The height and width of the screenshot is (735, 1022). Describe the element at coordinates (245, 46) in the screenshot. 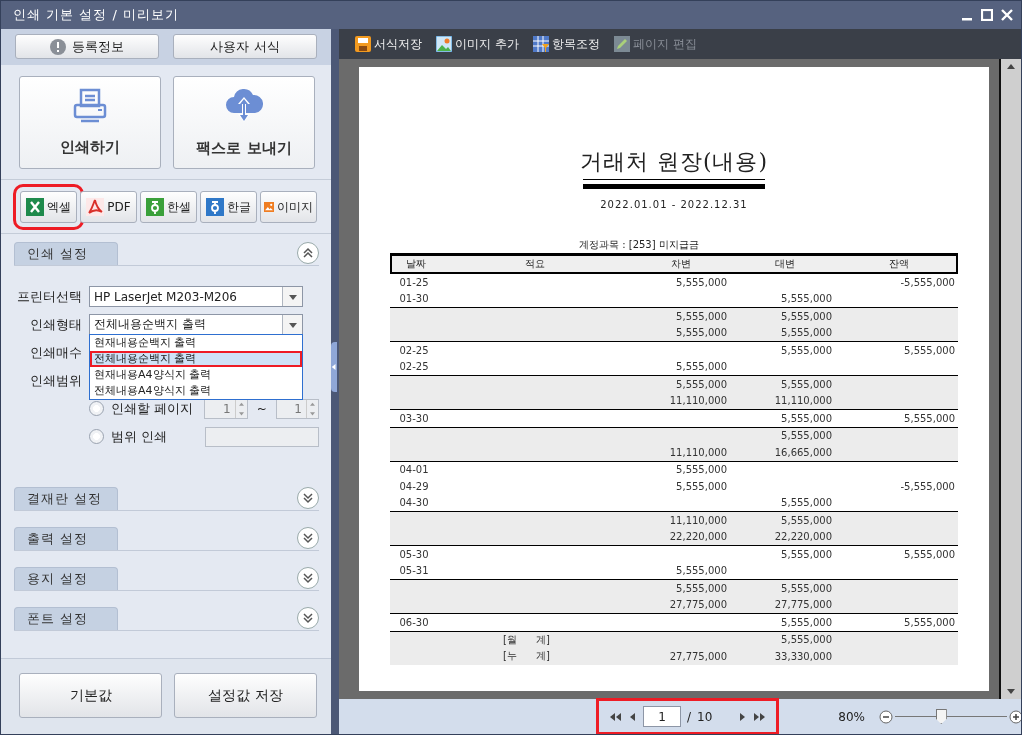

I see `toolbar-button: 사용자 서식` at that location.